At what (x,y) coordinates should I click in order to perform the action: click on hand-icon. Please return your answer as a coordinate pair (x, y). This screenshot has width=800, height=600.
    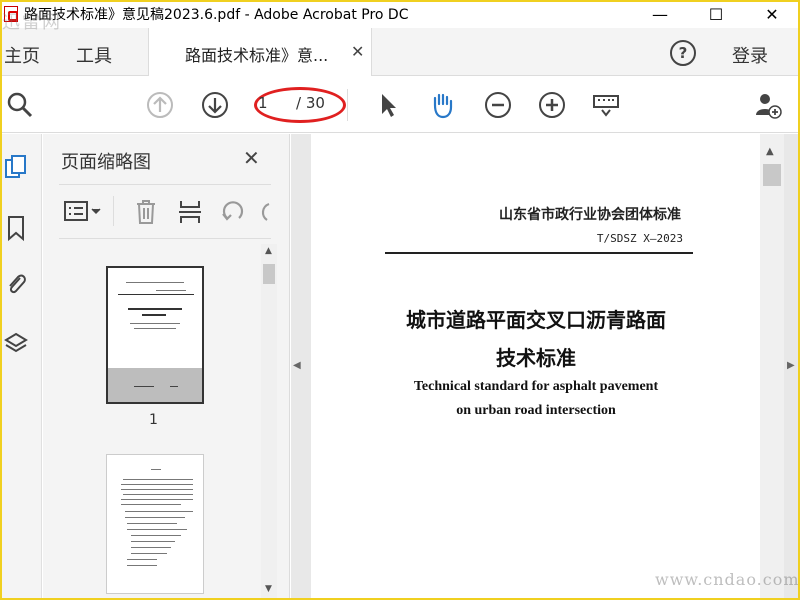
    Looking at the image, I should click on (442, 105).